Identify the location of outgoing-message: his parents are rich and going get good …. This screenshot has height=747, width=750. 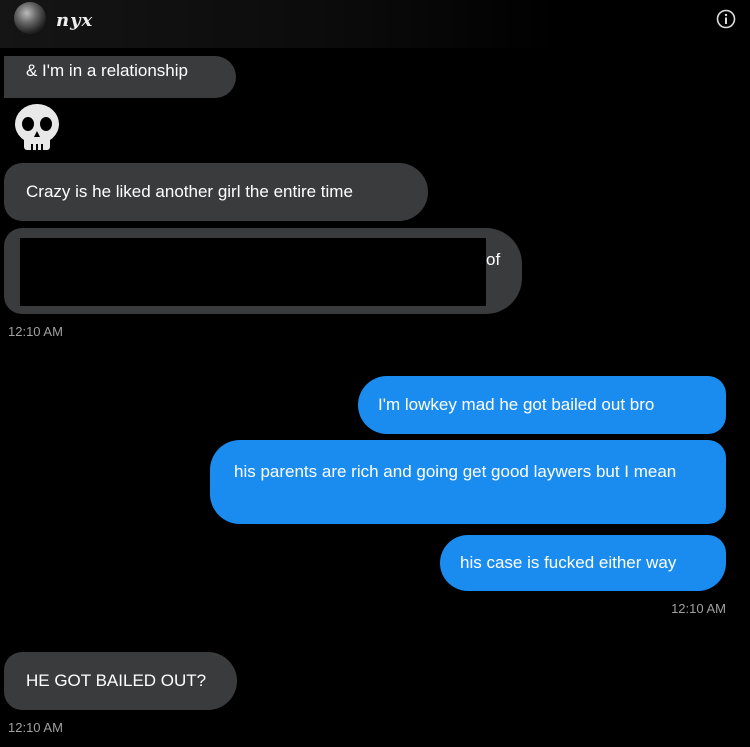
(468, 482).